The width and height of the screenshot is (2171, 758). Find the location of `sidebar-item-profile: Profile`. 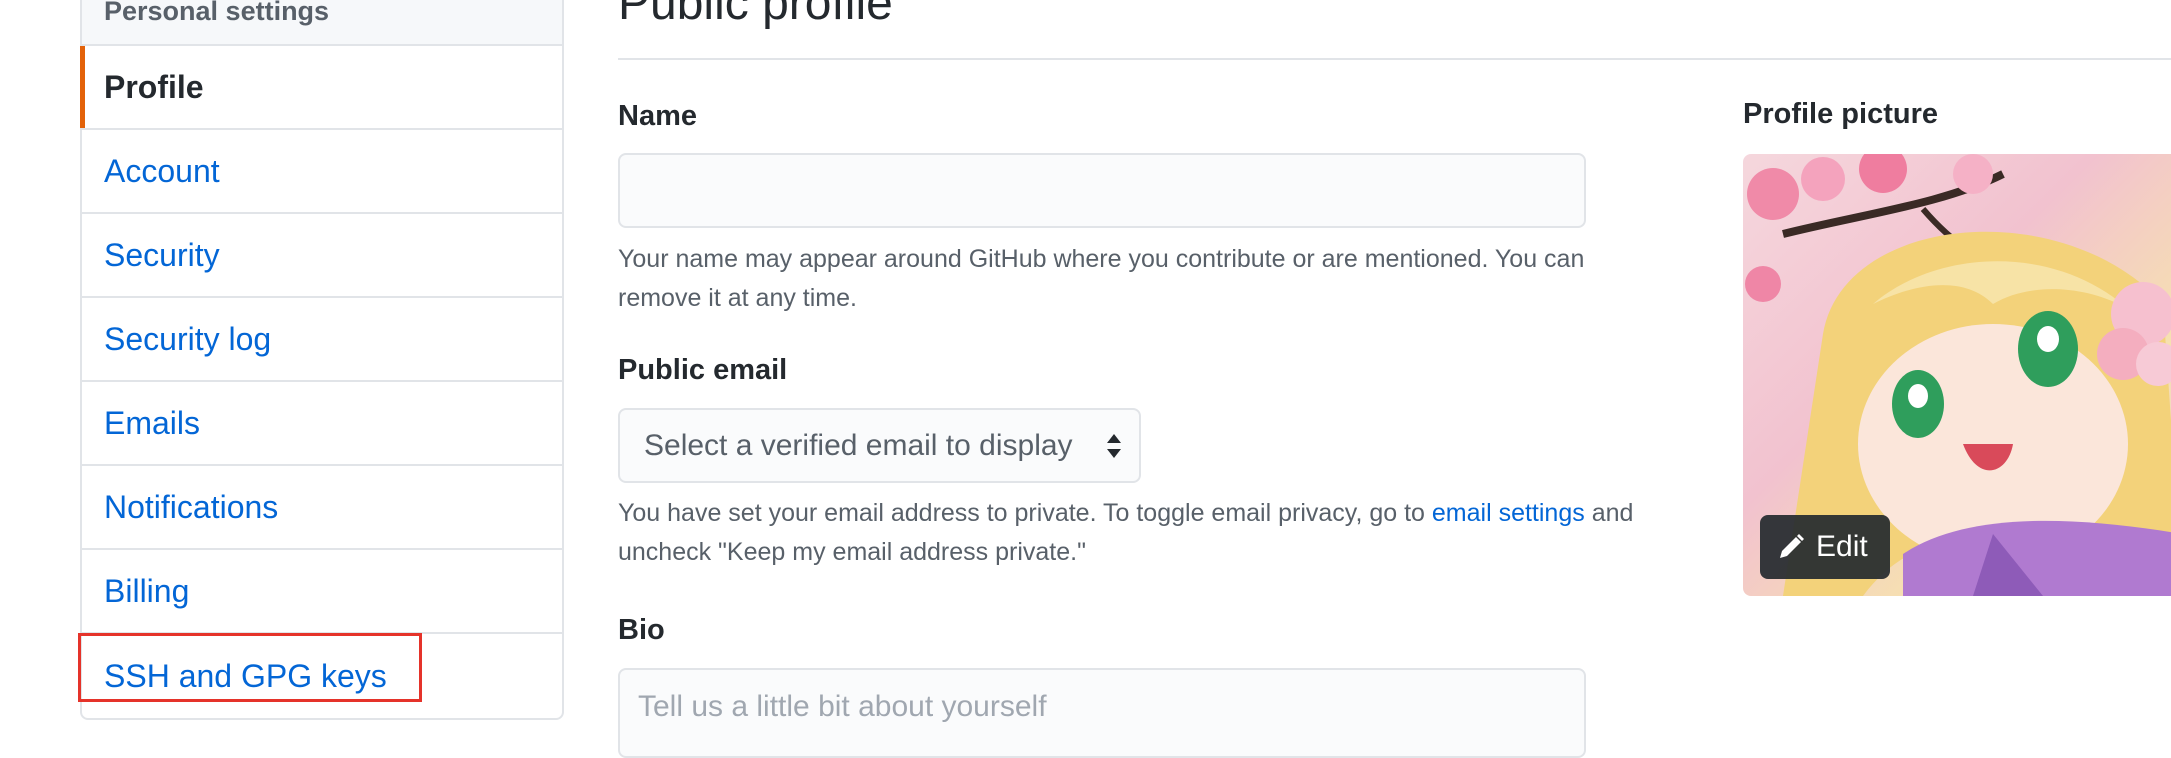

sidebar-item-profile: Profile is located at coordinates (321, 88).